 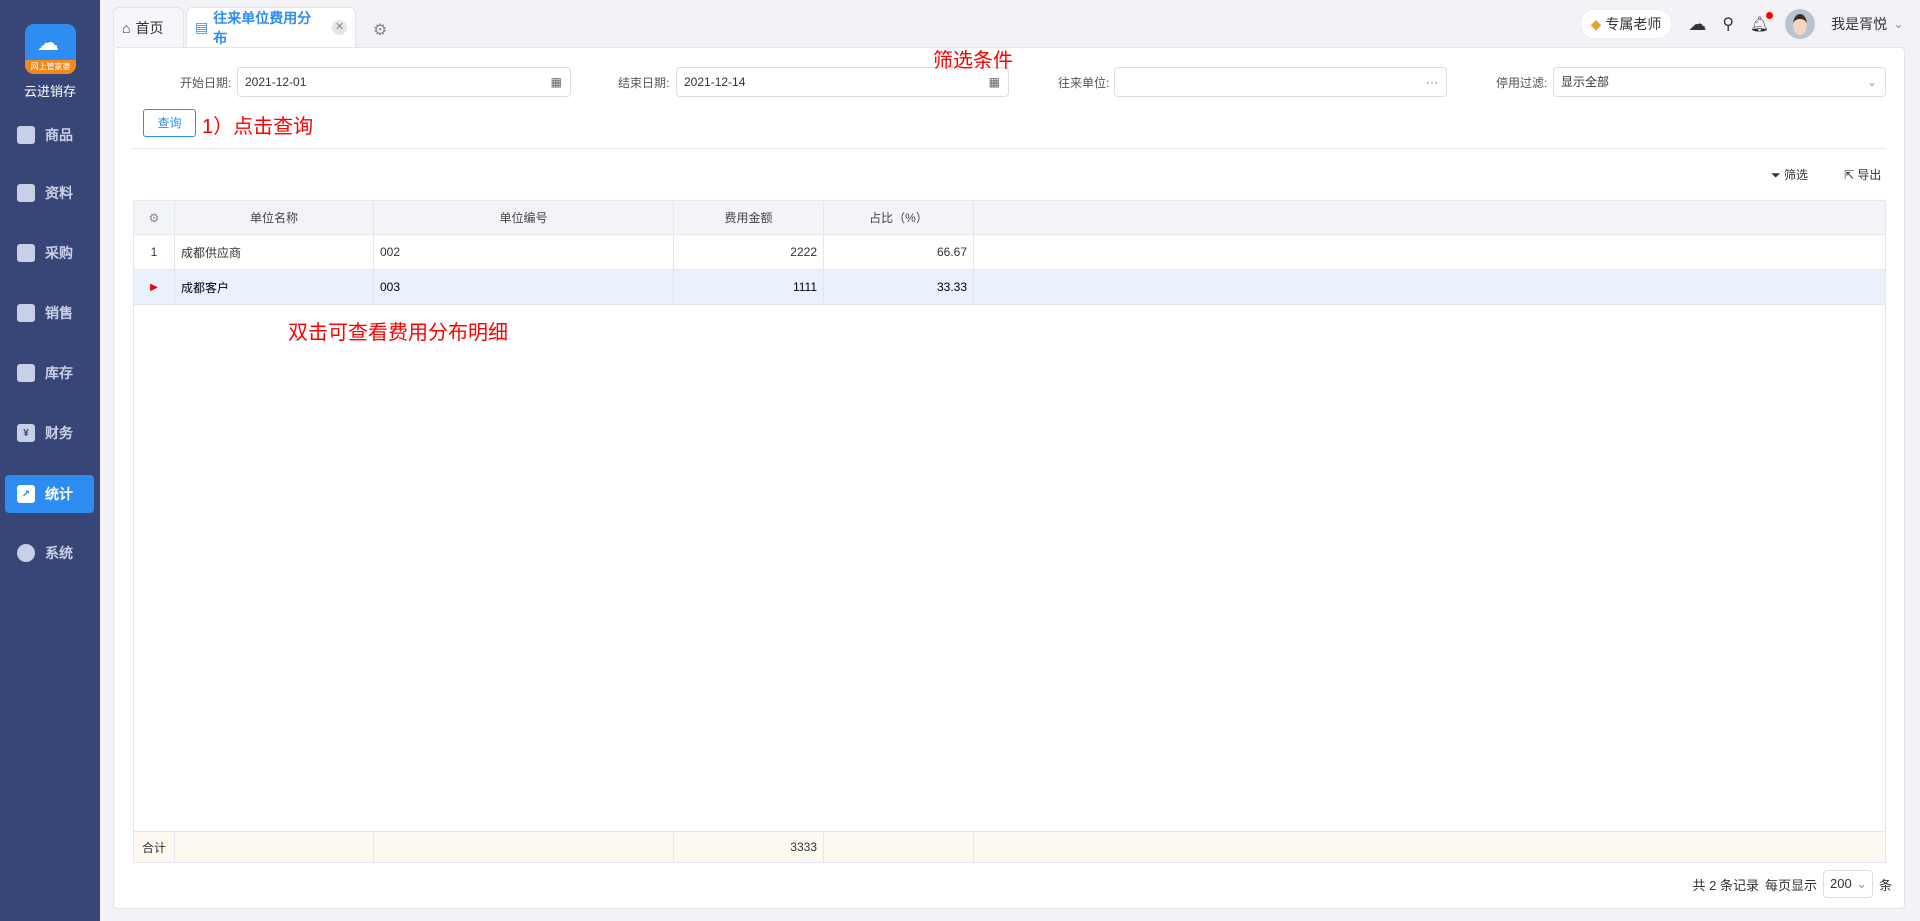 I want to click on app-logo: ☁ 网上管家婆, so click(x=50, y=49).